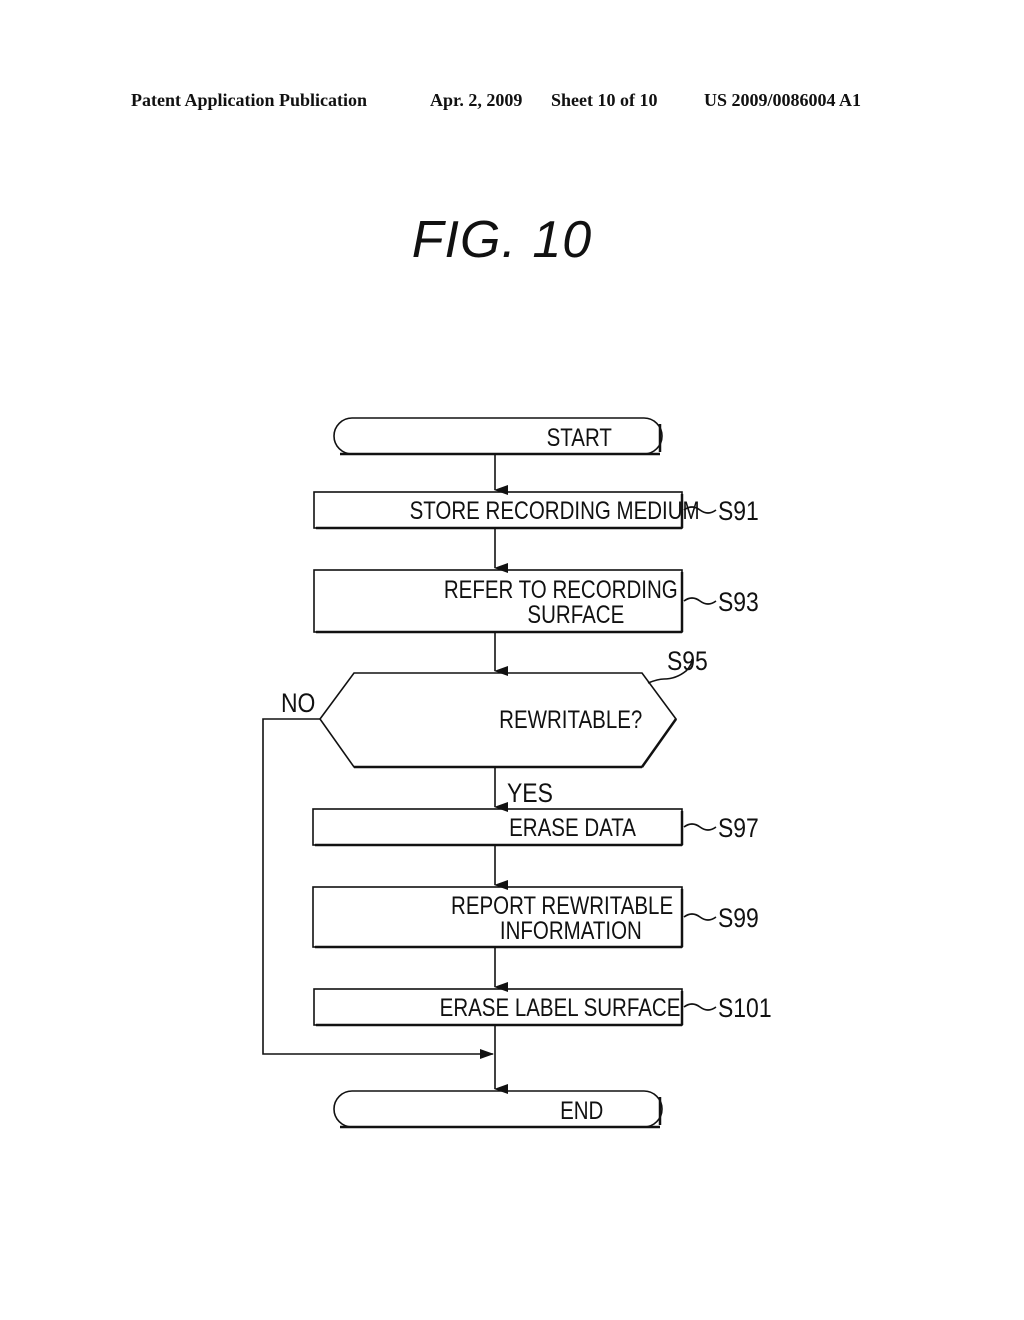 This screenshot has width=1024, height=1320. Describe the element at coordinates (738, 511) in the screenshot. I see `step-id-s91: S91` at that location.